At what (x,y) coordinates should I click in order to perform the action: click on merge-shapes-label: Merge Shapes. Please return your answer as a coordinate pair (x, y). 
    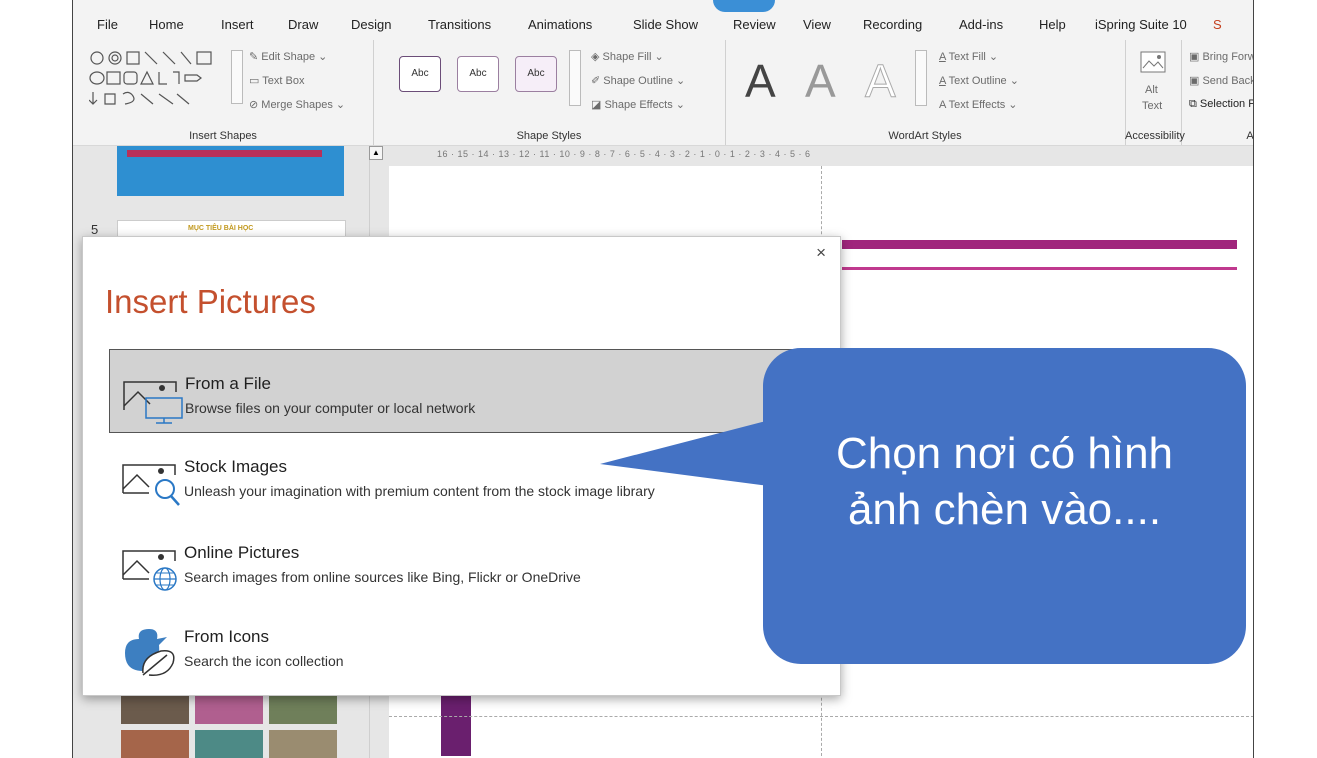
    Looking at the image, I should click on (297, 105).